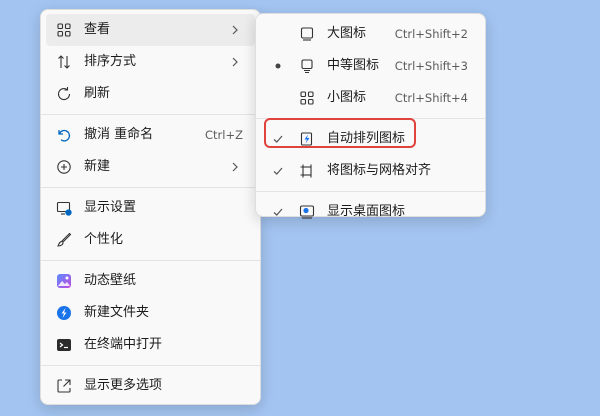  Describe the element at coordinates (150, 167) in the screenshot. I see `menu-item-new: 新建` at that location.